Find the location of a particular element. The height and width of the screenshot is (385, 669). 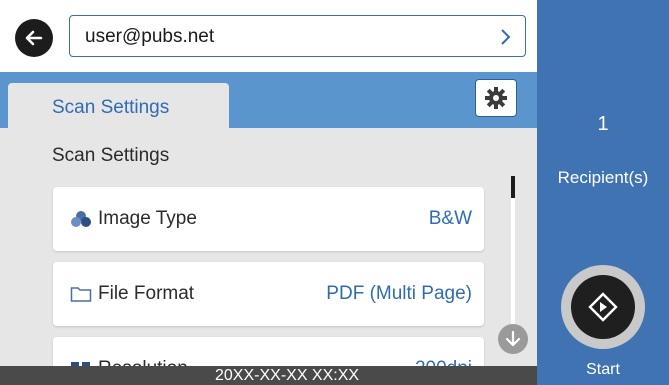

setting-item-resolution: Resolution 200dpi is located at coordinates (268, 351).